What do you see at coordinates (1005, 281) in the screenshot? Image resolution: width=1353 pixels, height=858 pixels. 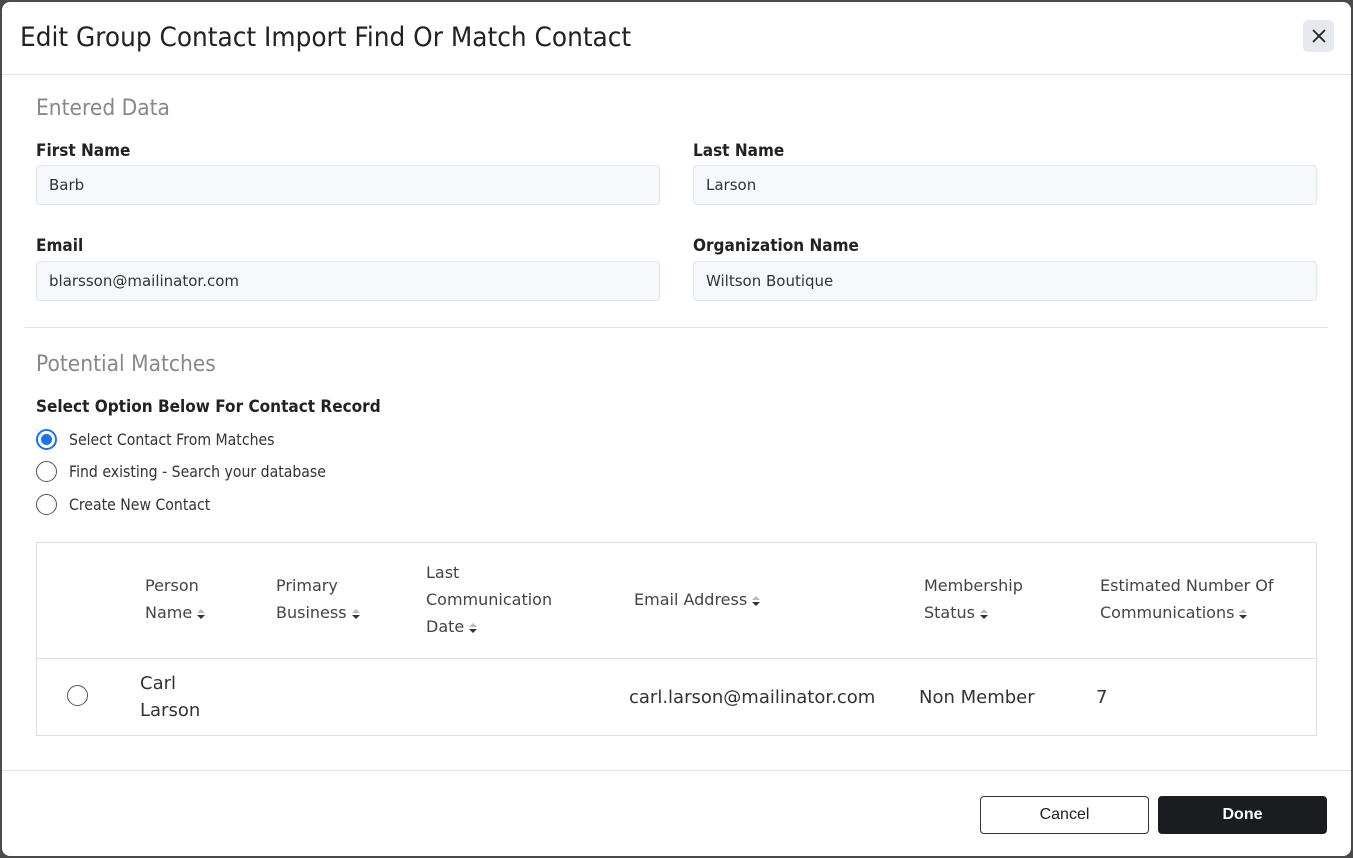 I see `organization-name-field` at bounding box center [1005, 281].